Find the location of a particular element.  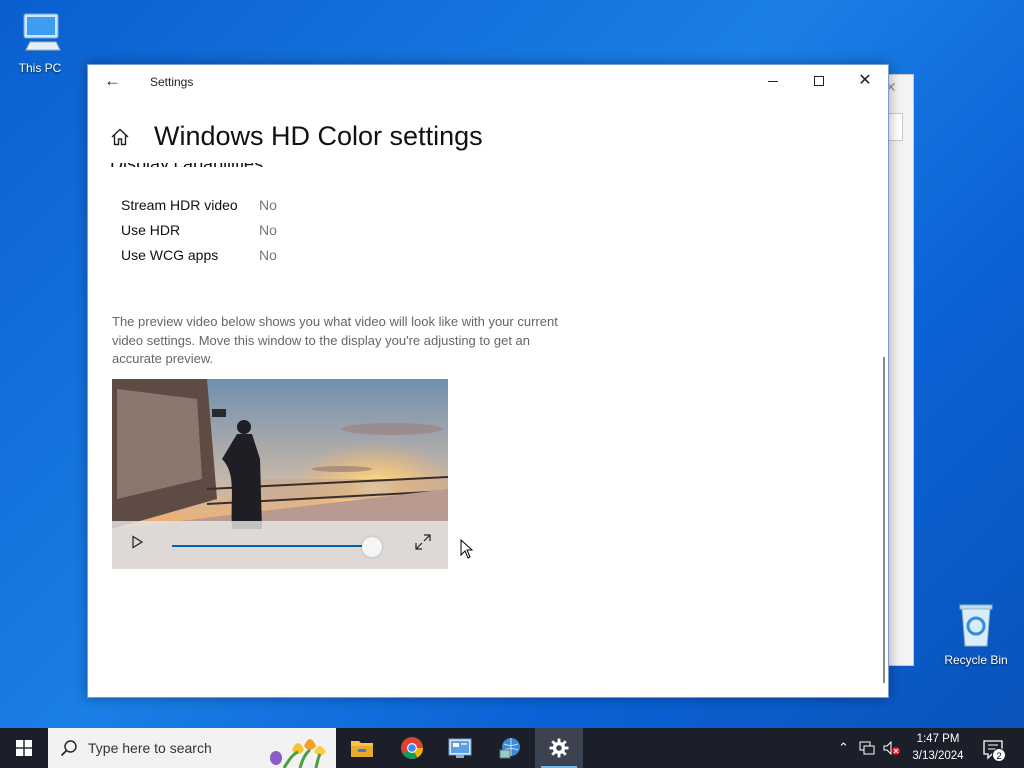

network-icon is located at coordinates (867, 748).